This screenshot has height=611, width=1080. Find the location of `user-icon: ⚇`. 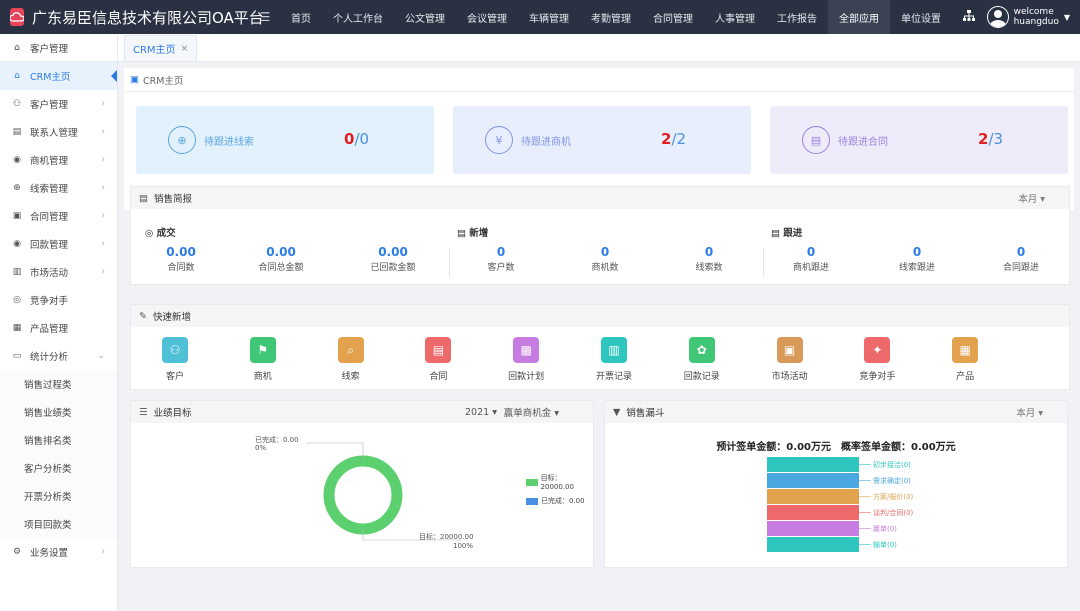

user-icon: ⚇ is located at coordinates (175, 350).